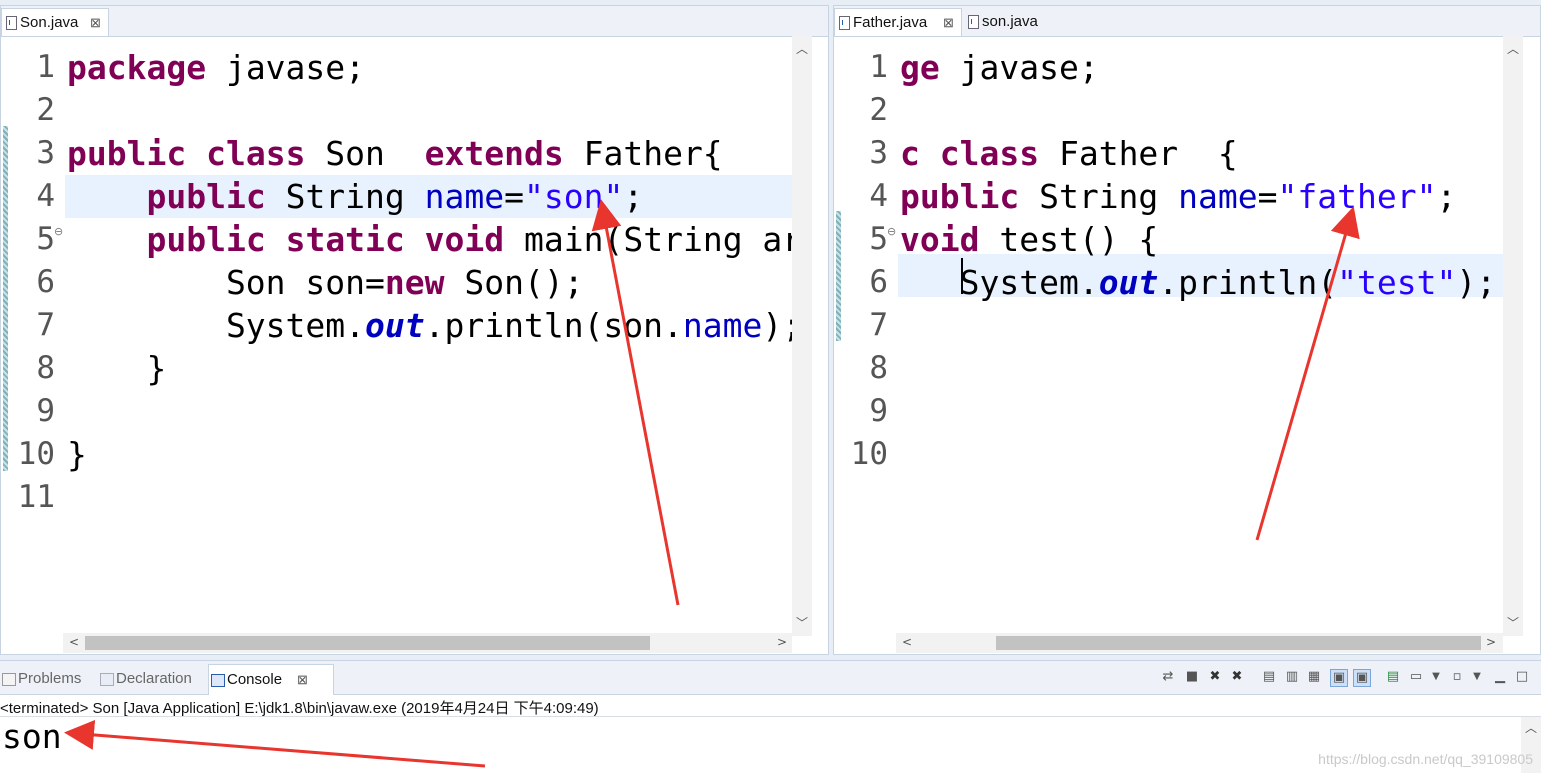 The image size is (1541, 773). I want to click on arrow-to-son-string, so click(635, 402).